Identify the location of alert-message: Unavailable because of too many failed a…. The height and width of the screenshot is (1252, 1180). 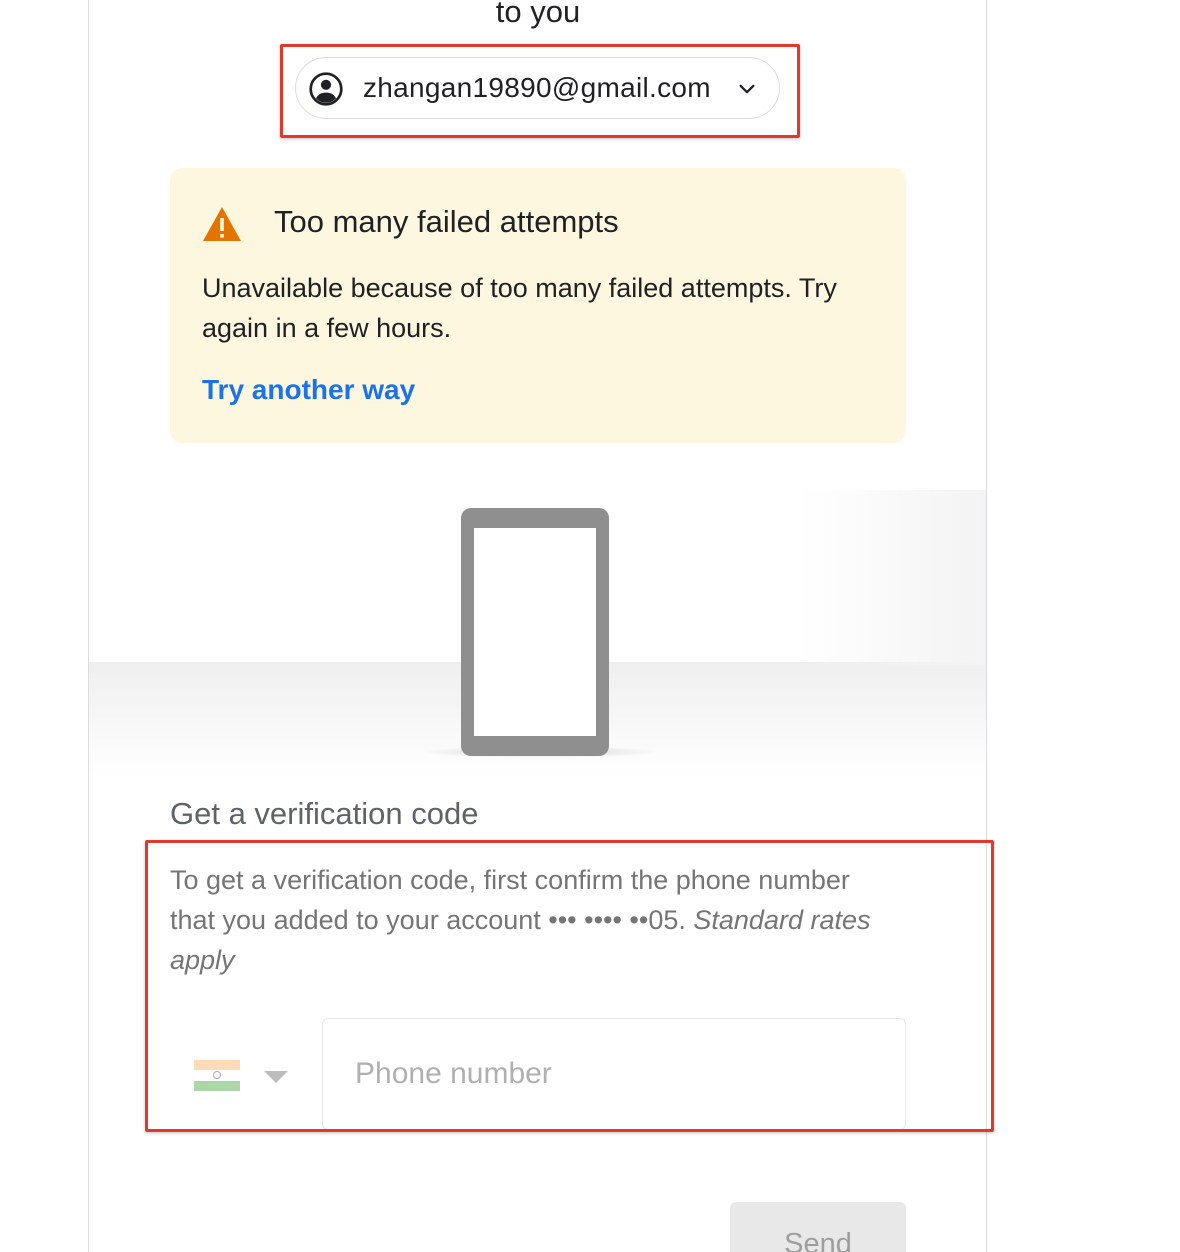
(519, 308).